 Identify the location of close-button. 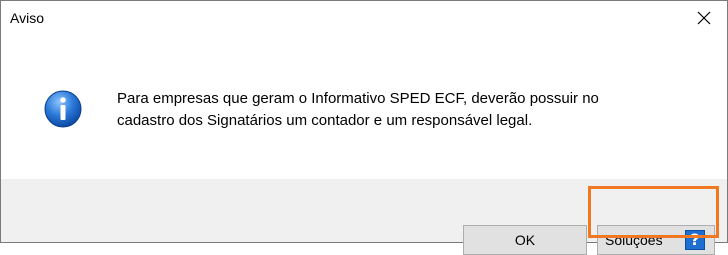
(704, 18).